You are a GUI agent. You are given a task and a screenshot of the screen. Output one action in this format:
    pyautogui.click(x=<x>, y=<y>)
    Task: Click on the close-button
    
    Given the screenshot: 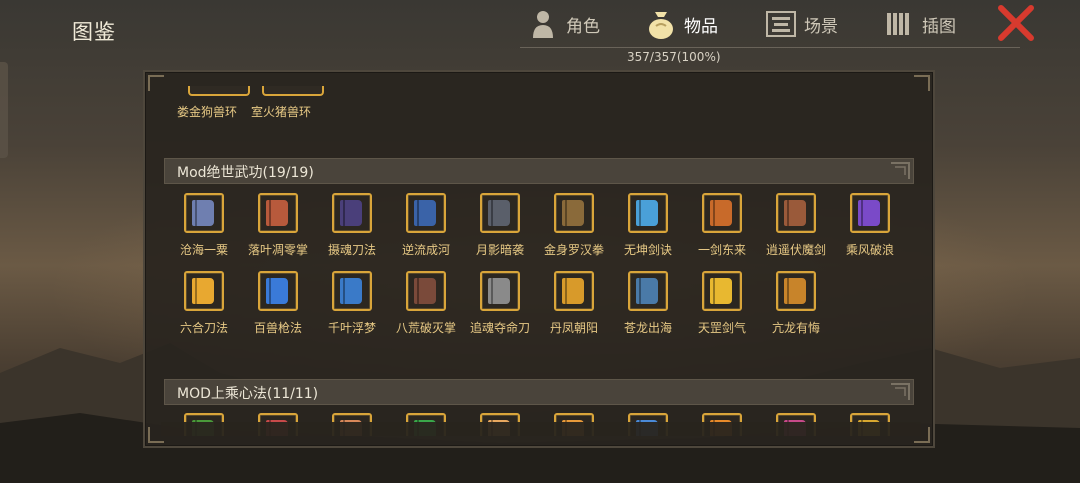 What is the action you would take?
    pyautogui.click(x=1016, y=23)
    